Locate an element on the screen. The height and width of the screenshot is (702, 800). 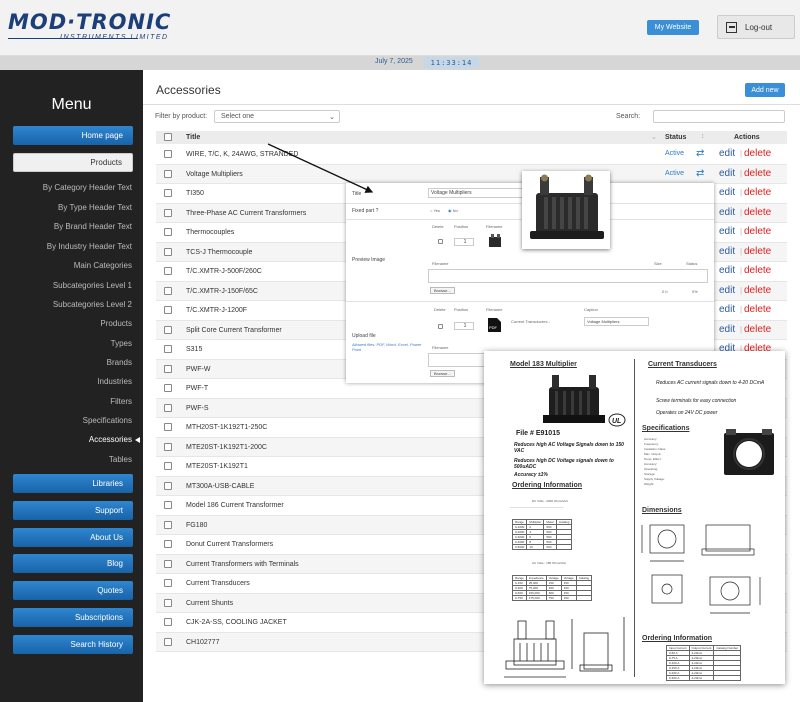
logo: MOD·TRONIC INSTRUMENTS LIMITED is located at coordinates (89, 25).